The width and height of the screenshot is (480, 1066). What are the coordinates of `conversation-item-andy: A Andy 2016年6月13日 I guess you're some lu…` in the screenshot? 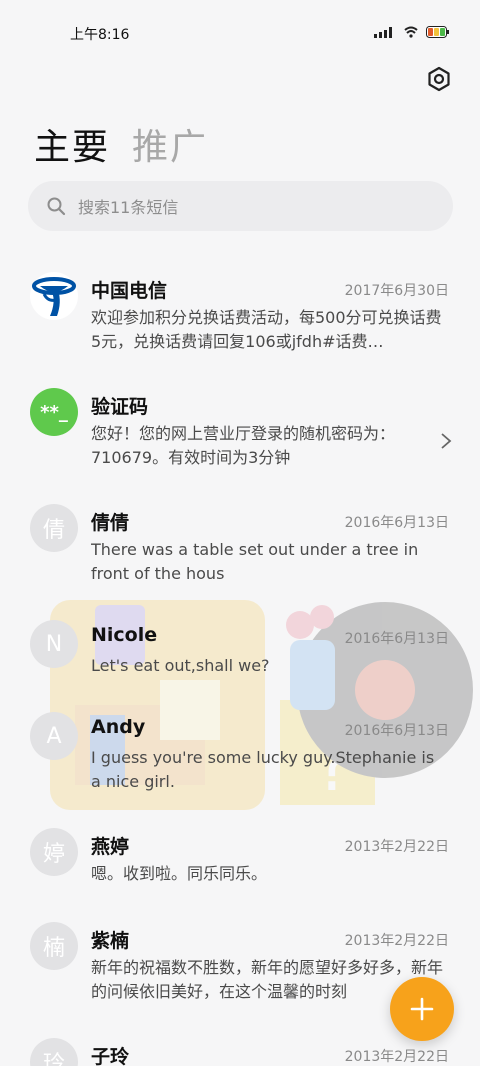 It's located at (240, 757).